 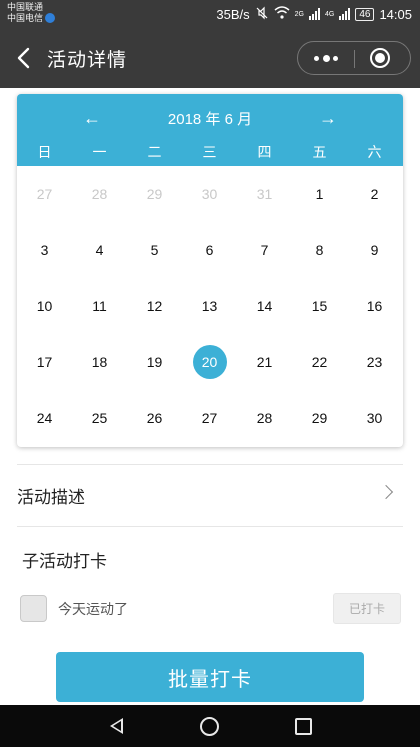 What do you see at coordinates (374, 152) in the screenshot?
I see `weekday-label: 六` at bounding box center [374, 152].